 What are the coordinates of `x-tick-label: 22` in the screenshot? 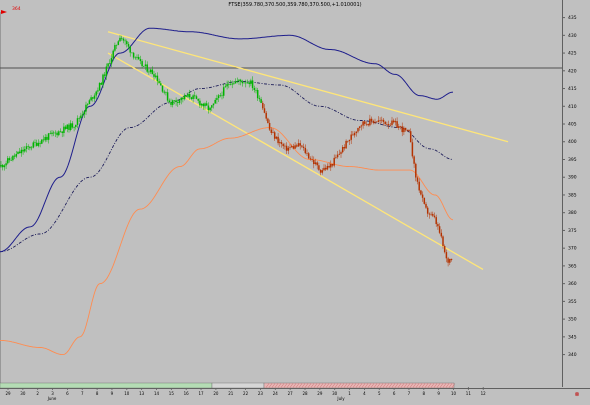 It's located at (246, 393).